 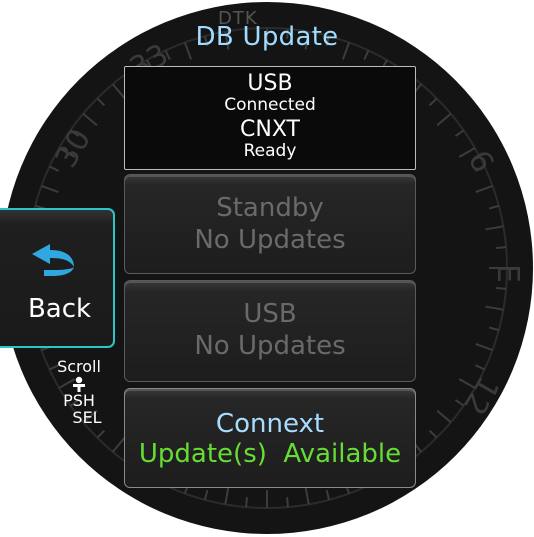 What do you see at coordinates (270, 424) in the screenshot?
I see `connext-button-line1: Connext` at bounding box center [270, 424].